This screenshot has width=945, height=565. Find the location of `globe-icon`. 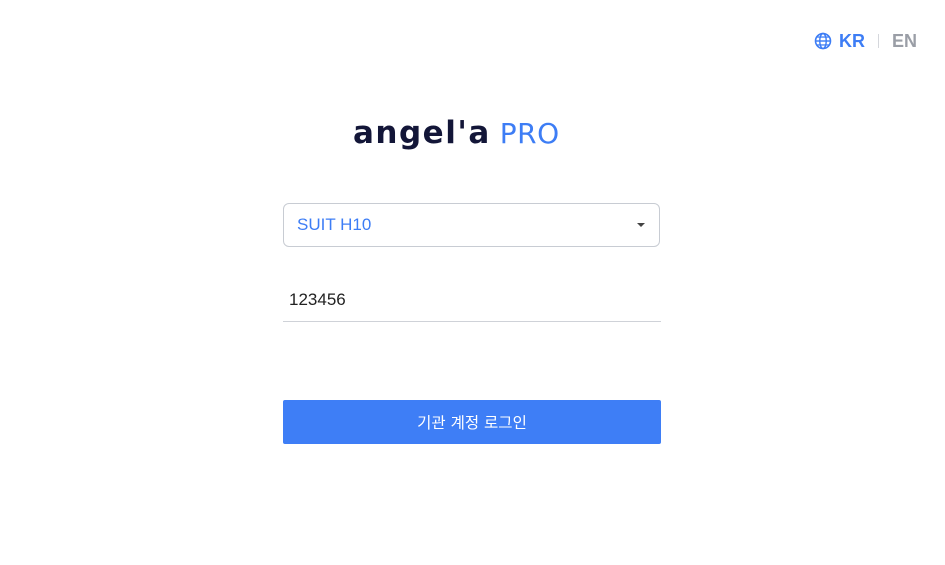

globe-icon is located at coordinates (823, 41).